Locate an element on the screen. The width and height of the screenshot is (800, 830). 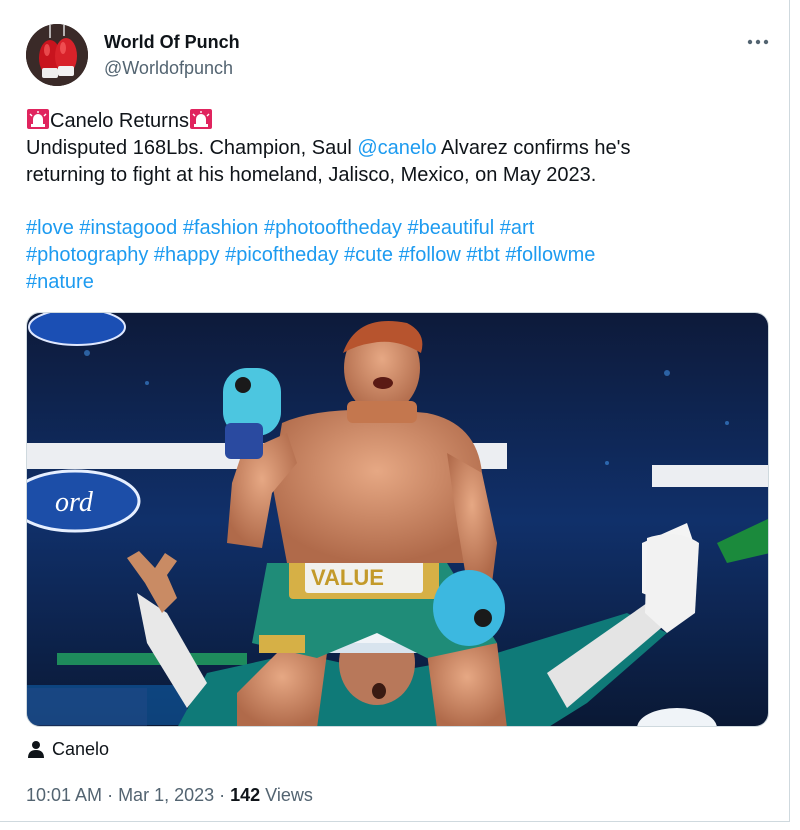
tagged-people: Canelo is located at coordinates (68, 749).